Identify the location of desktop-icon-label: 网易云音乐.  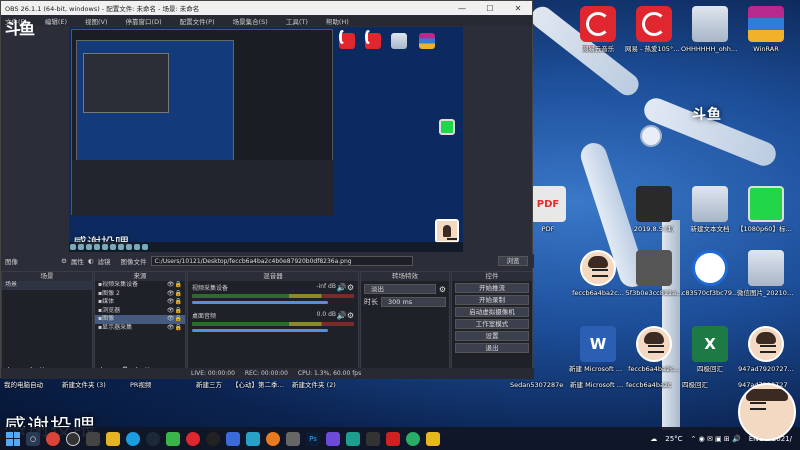
(598, 49).